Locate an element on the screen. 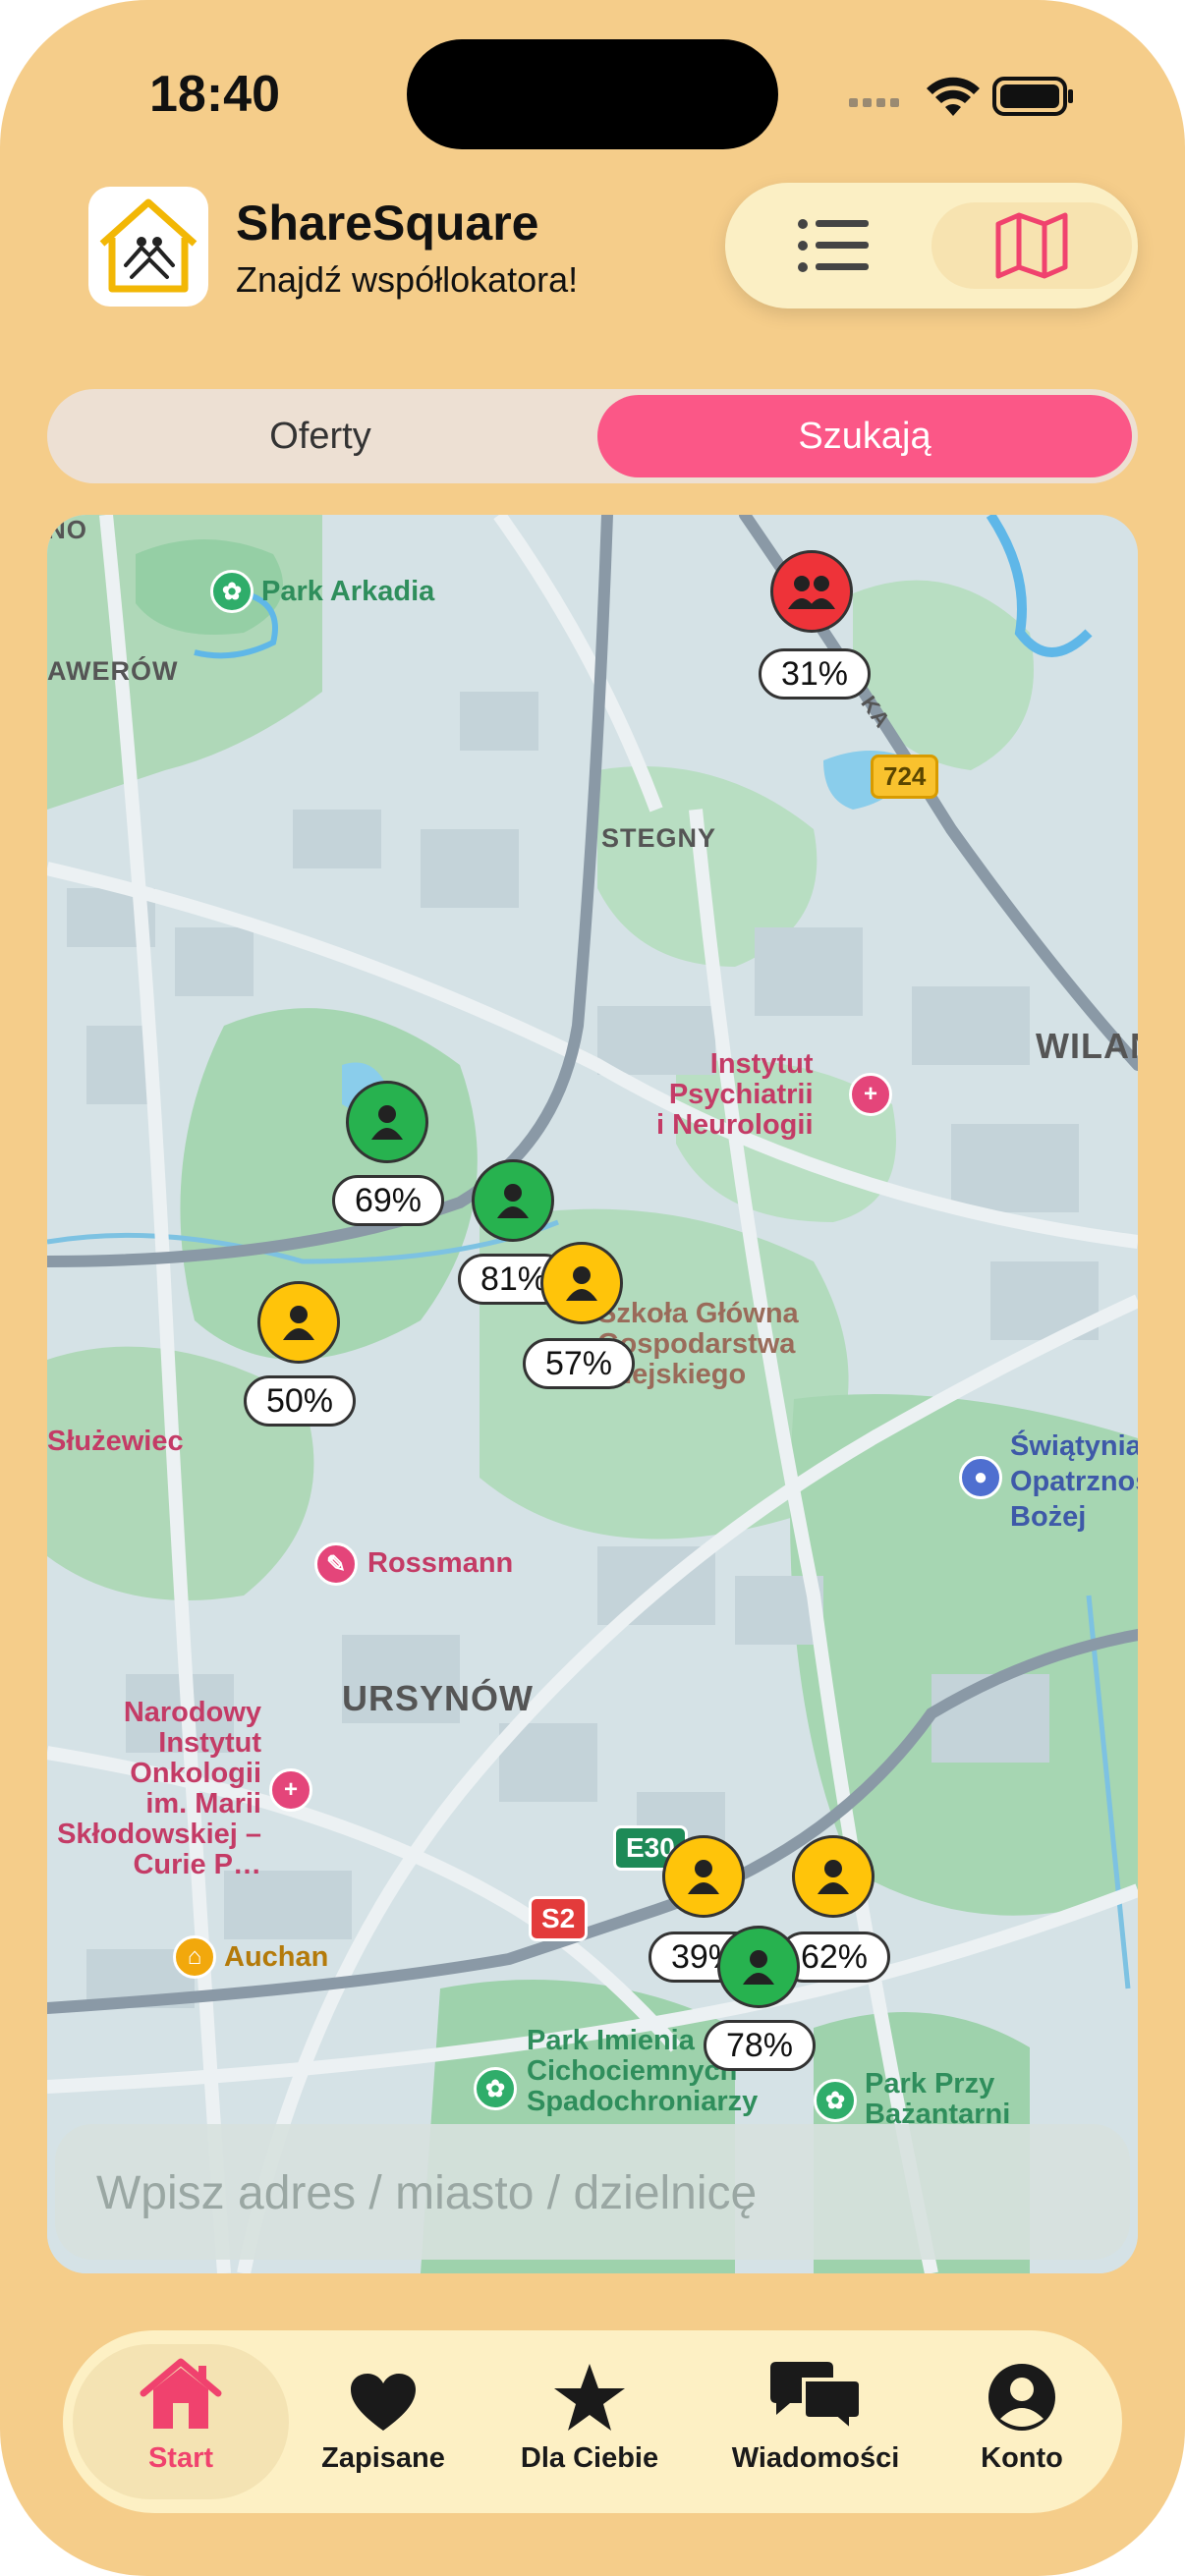 The height and width of the screenshot is (2576, 1185). tab-start: Start is located at coordinates (181, 2421).